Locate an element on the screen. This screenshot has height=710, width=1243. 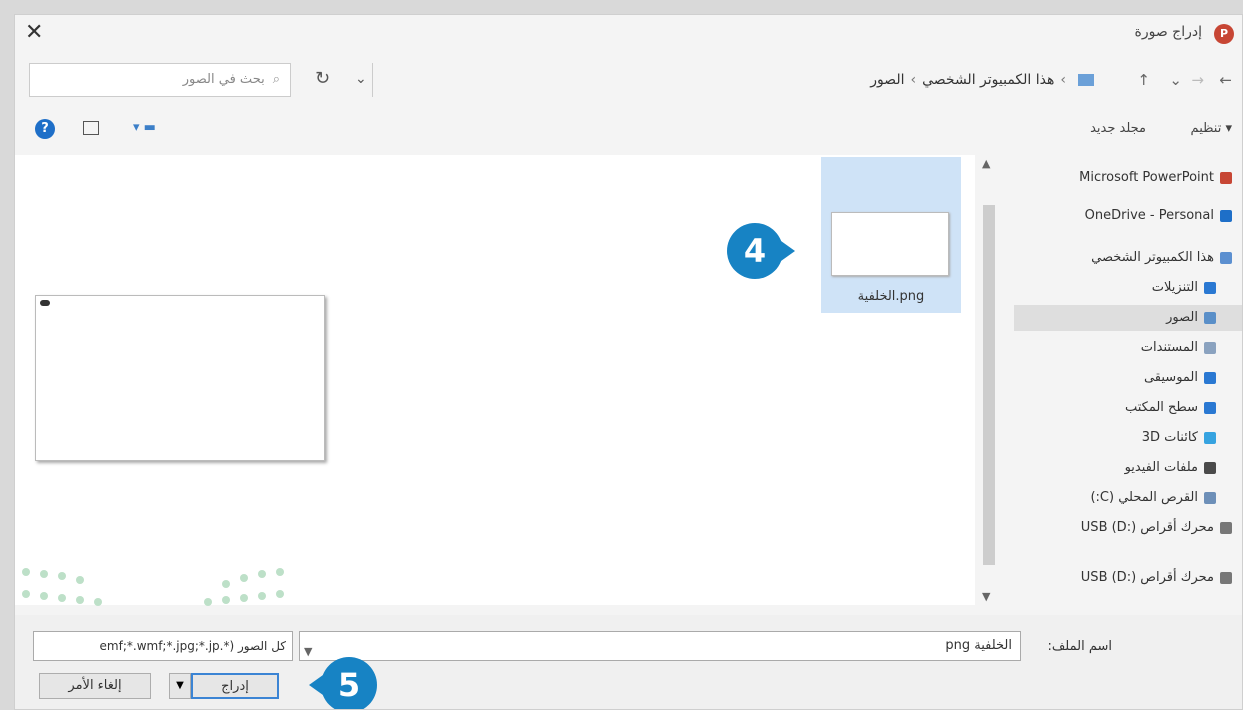
drive-icon is located at coordinates (1210, 497).